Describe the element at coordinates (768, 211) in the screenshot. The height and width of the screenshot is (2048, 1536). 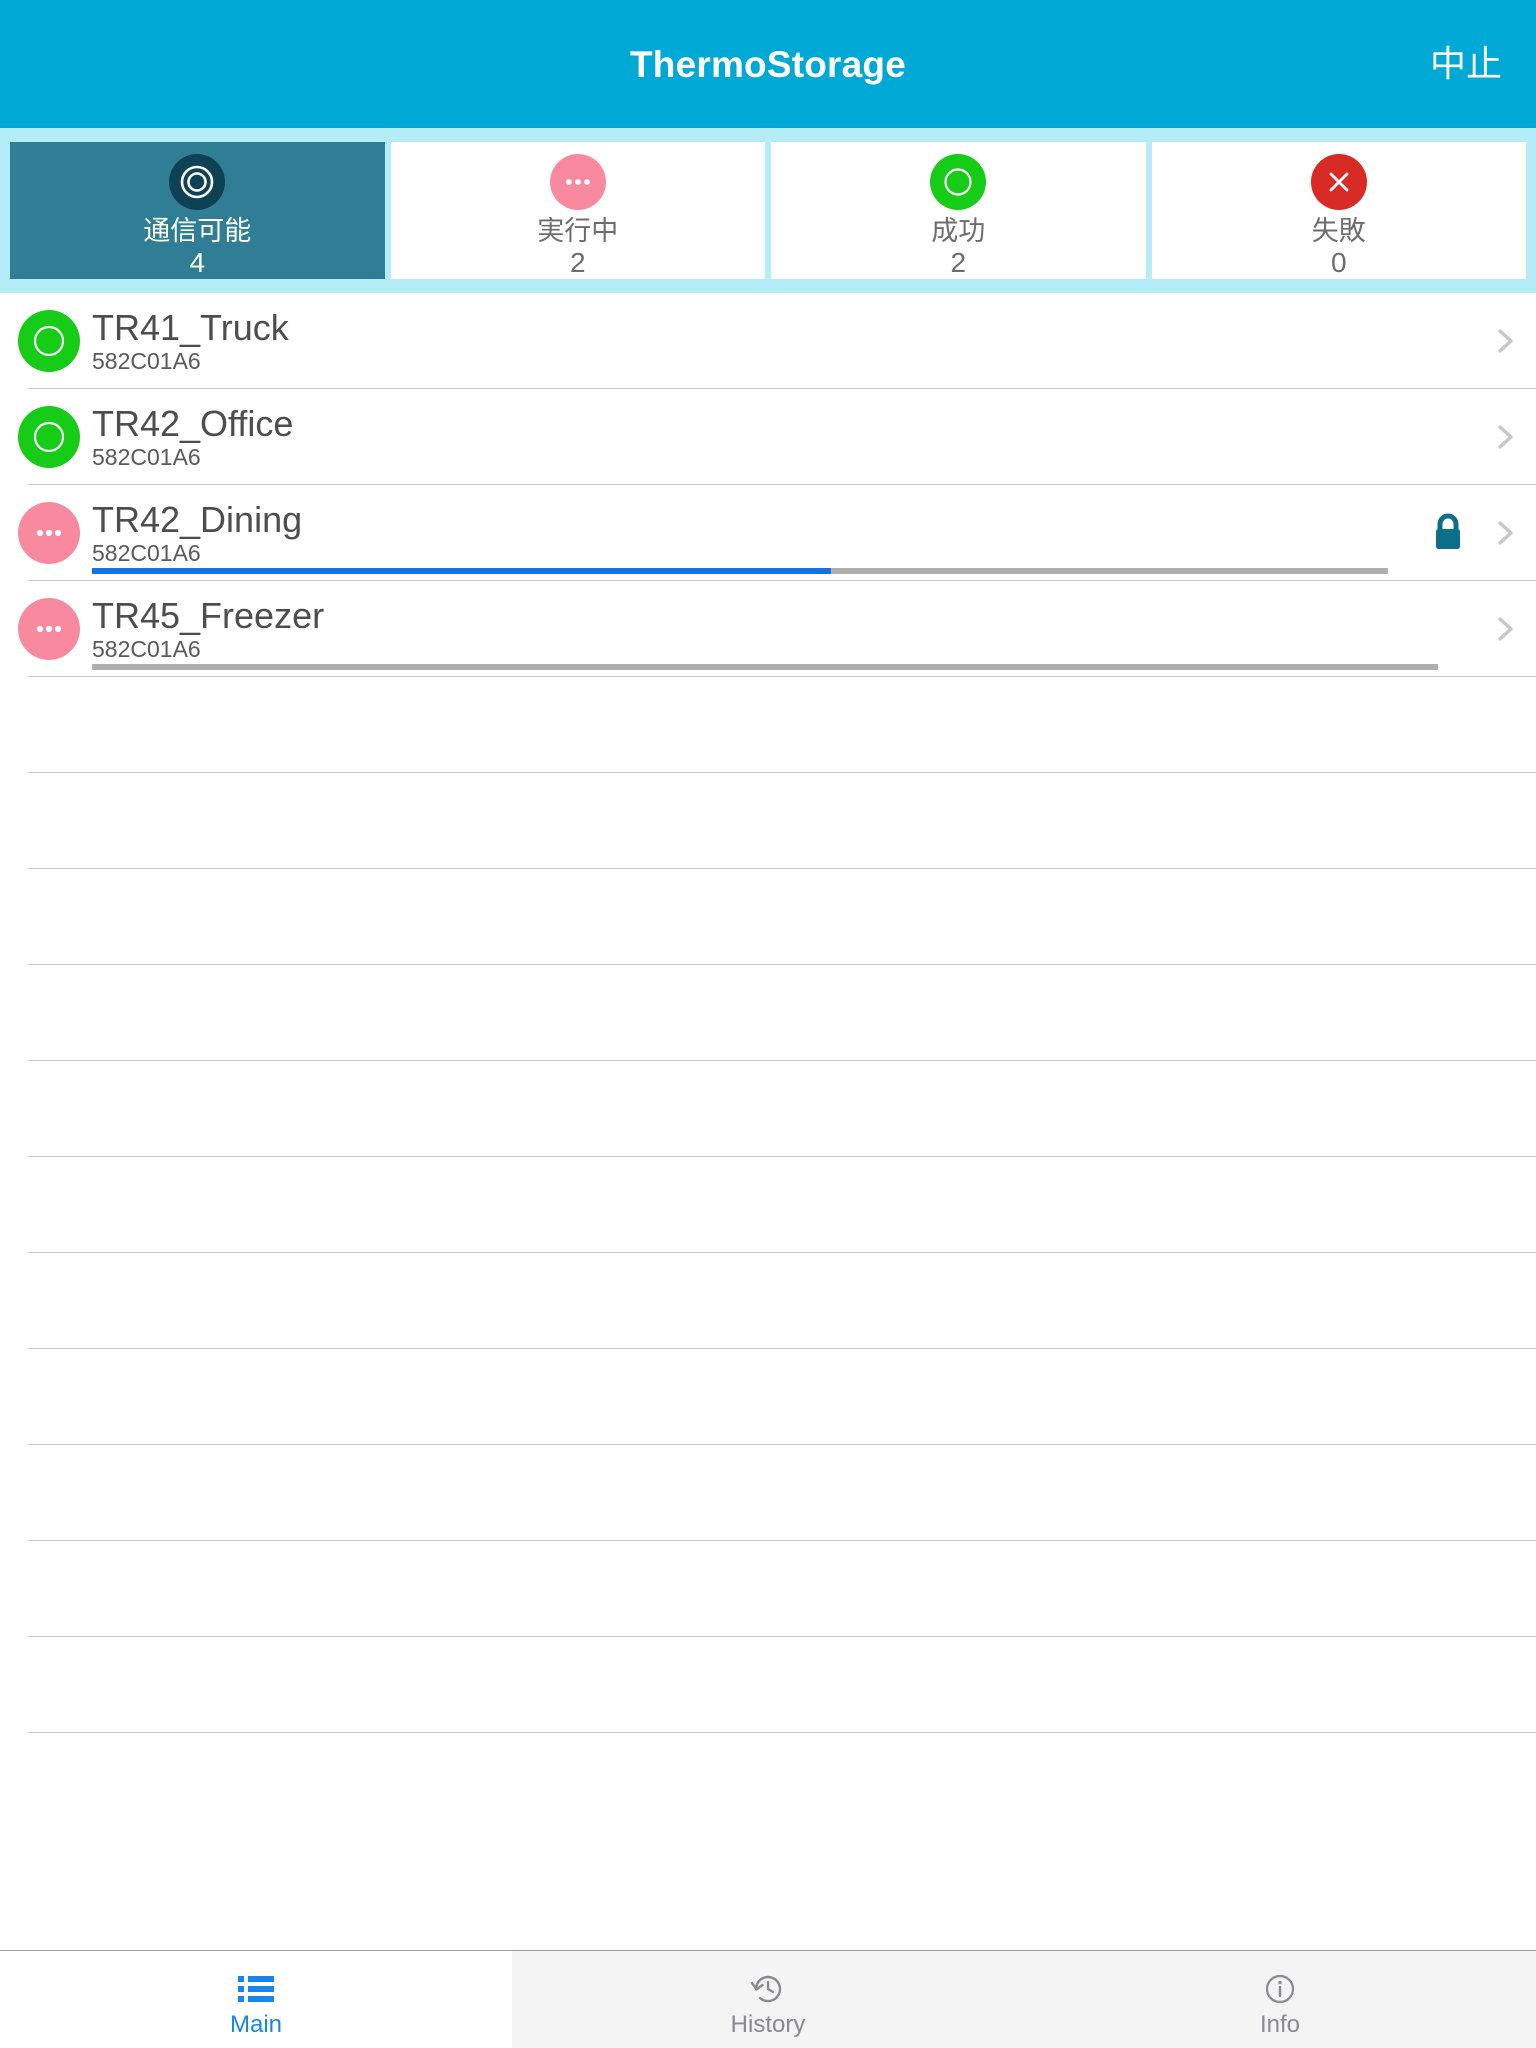
I see `status-filter-bar: 通信可能 4 実行中 2 成功 2 失敗 0` at that location.